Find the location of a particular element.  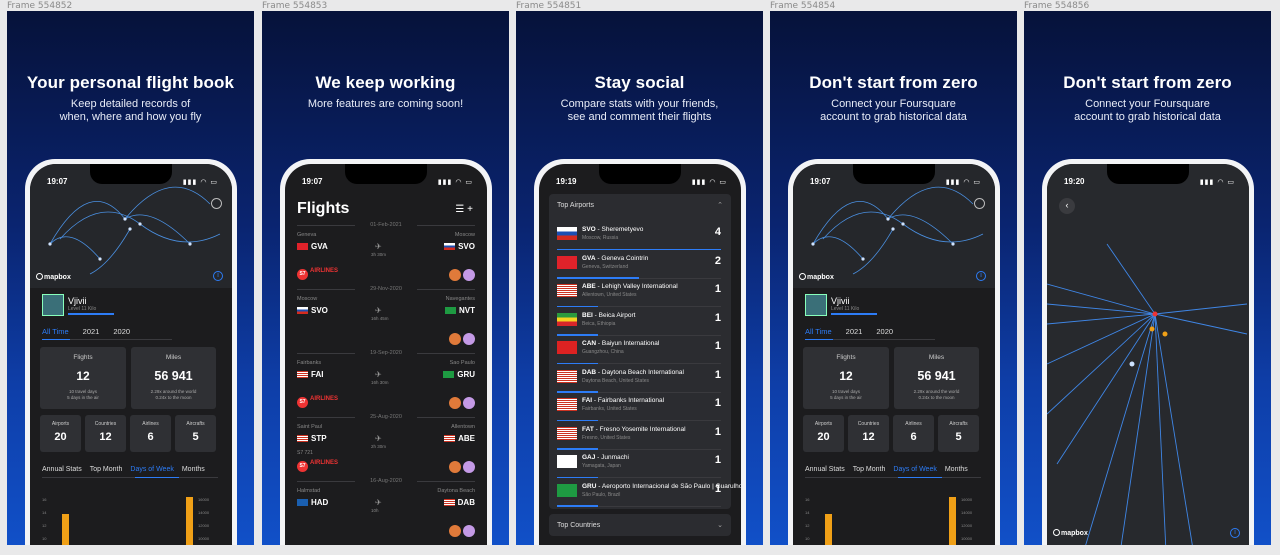

to-code: ABE is located at coordinates (459, 438).